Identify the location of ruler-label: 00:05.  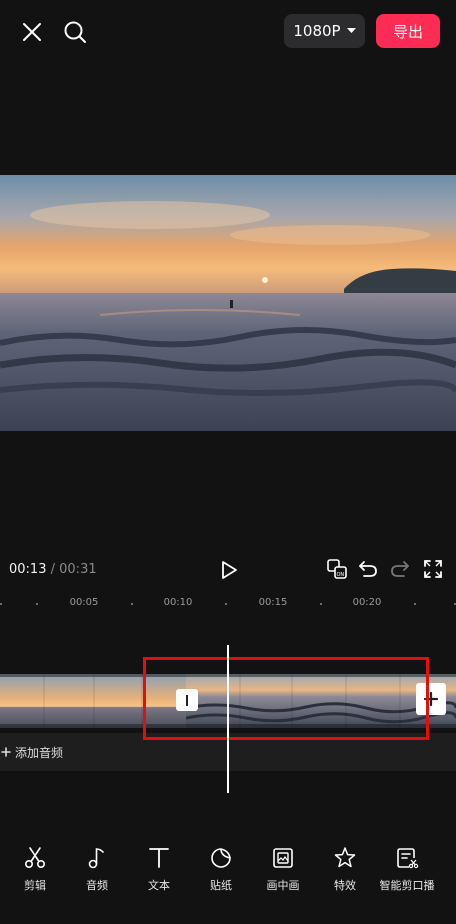
(84, 602).